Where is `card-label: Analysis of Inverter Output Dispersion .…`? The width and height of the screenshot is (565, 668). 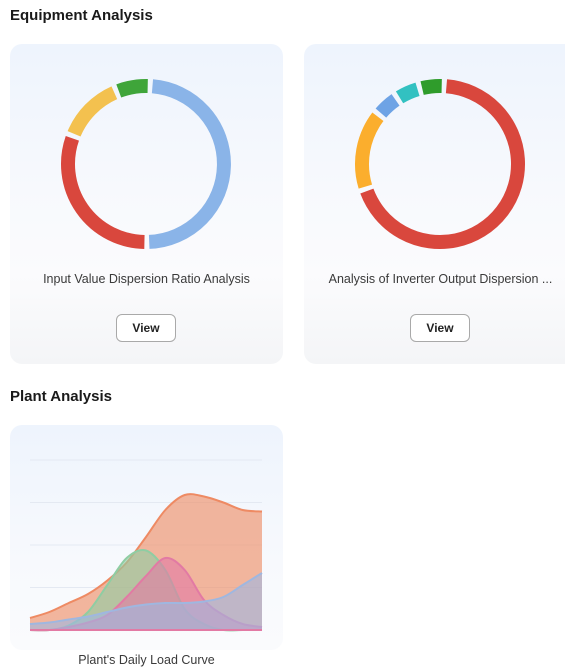
card-label: Analysis of Inverter Output Dispersion .… is located at coordinates (440, 279).